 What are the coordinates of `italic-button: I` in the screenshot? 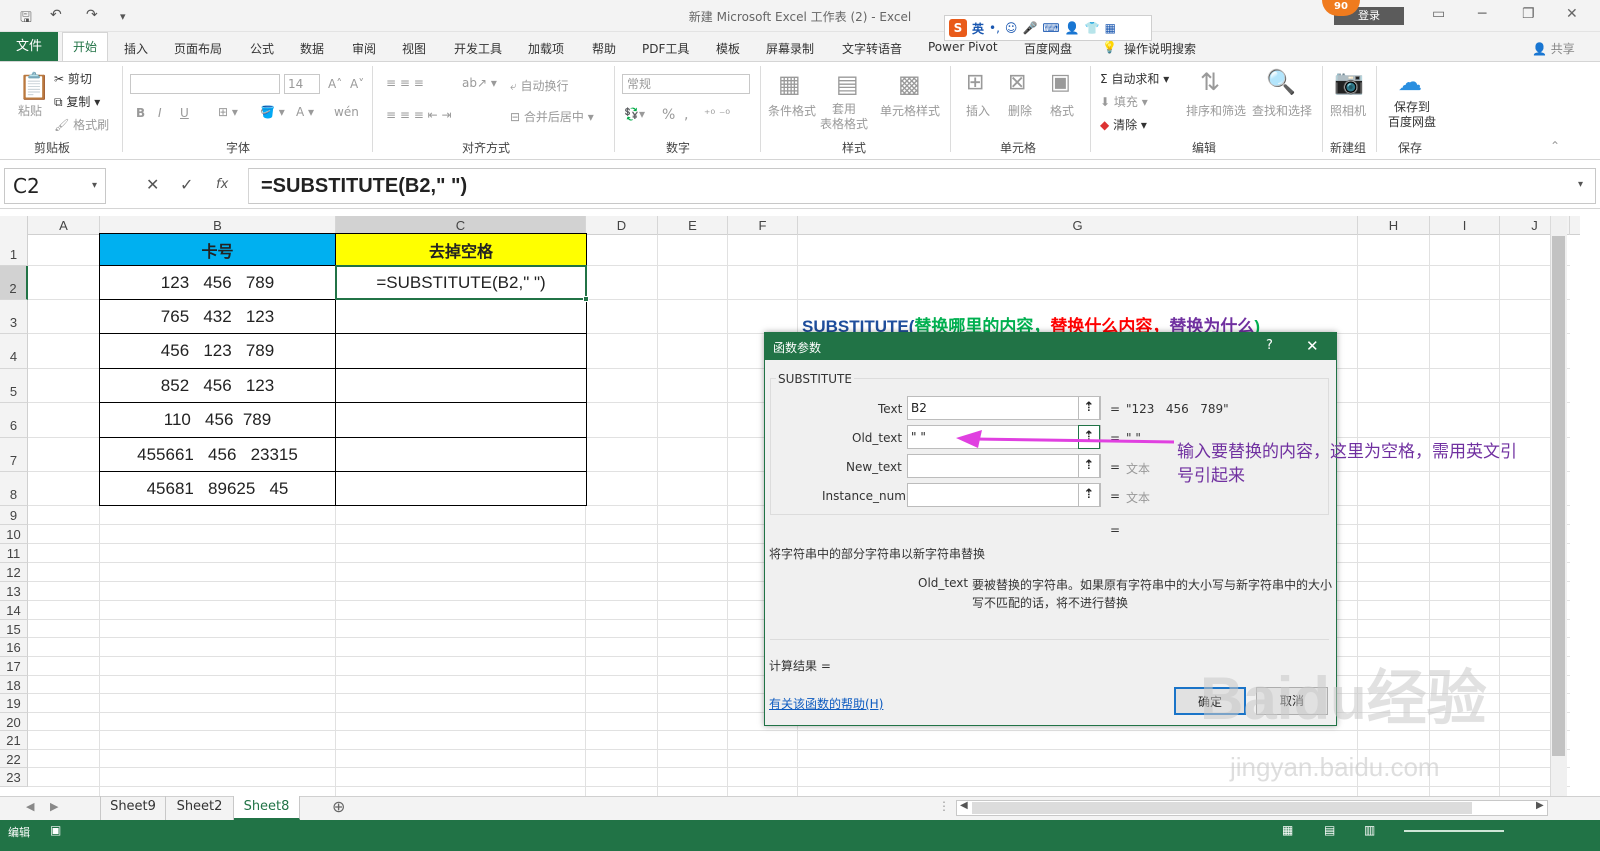 It's located at (160, 113).